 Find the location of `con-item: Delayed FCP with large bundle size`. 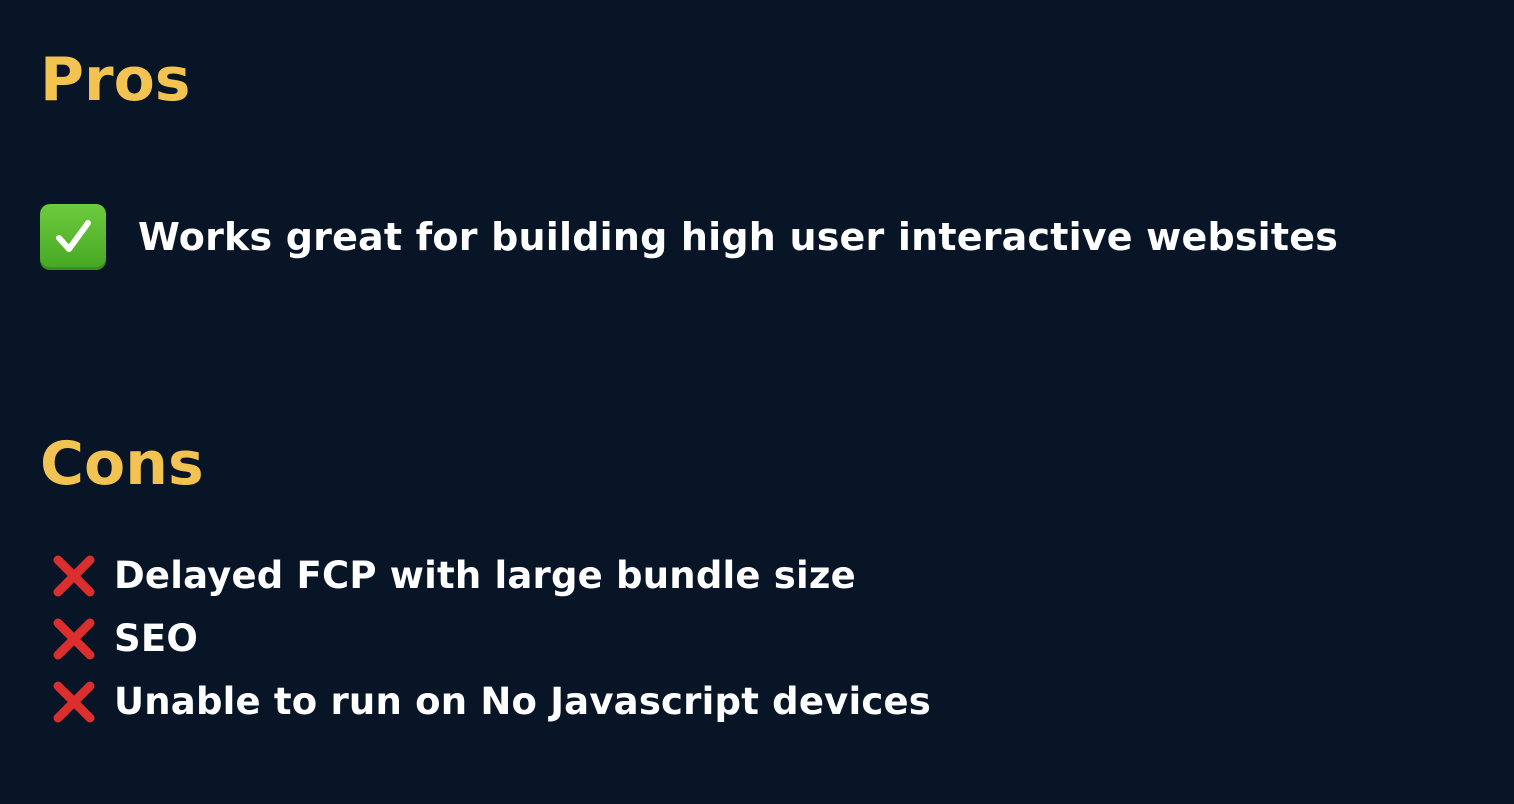

con-item: Delayed FCP with large bundle size is located at coordinates (490, 575).